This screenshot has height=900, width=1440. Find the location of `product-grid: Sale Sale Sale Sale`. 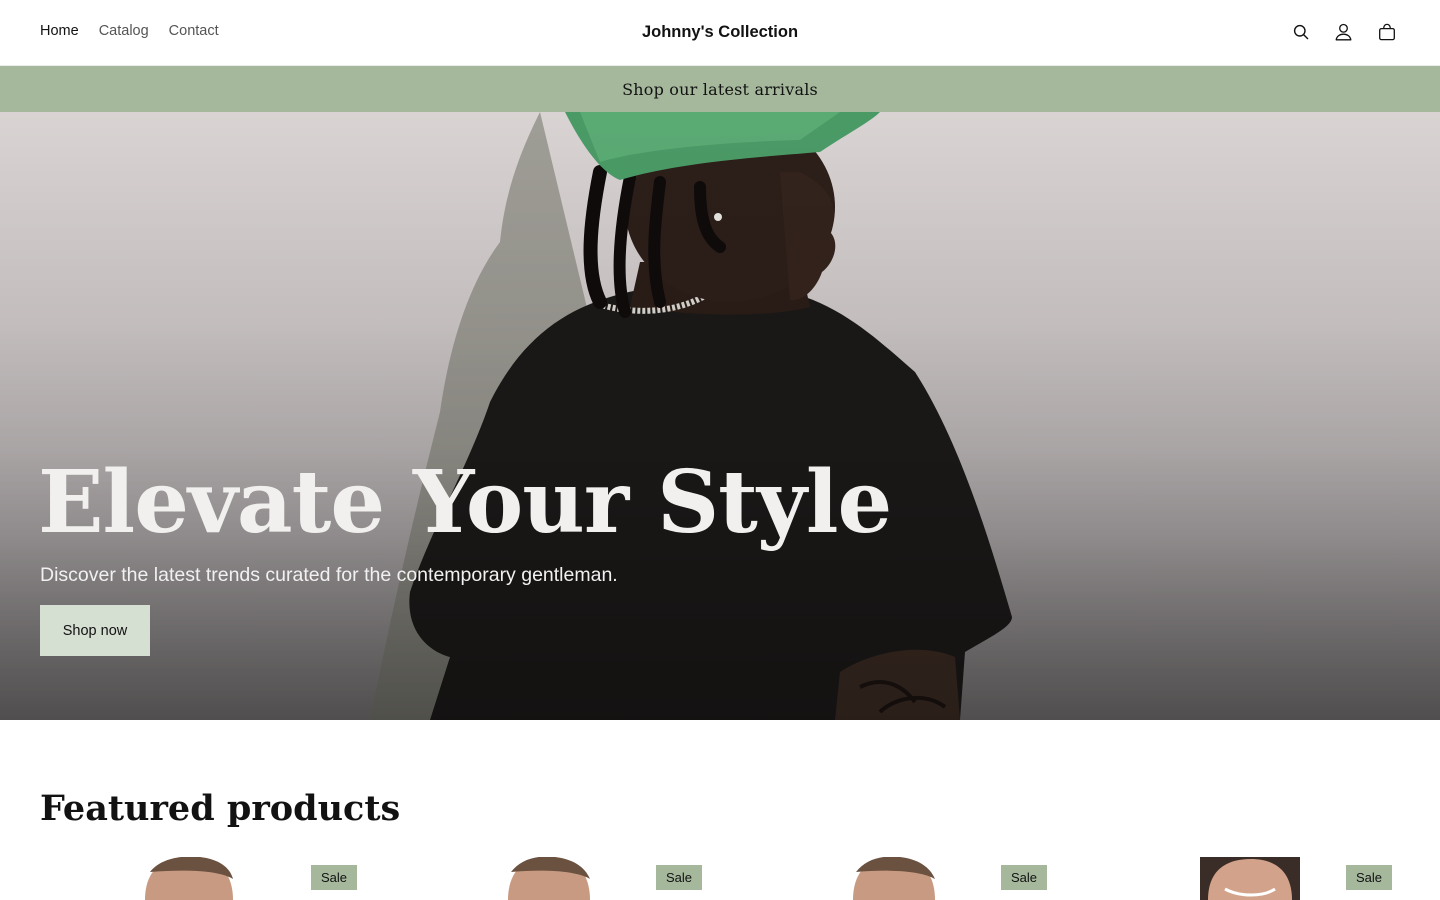

product-grid: Sale Sale Sale Sale is located at coordinates (720, 878).